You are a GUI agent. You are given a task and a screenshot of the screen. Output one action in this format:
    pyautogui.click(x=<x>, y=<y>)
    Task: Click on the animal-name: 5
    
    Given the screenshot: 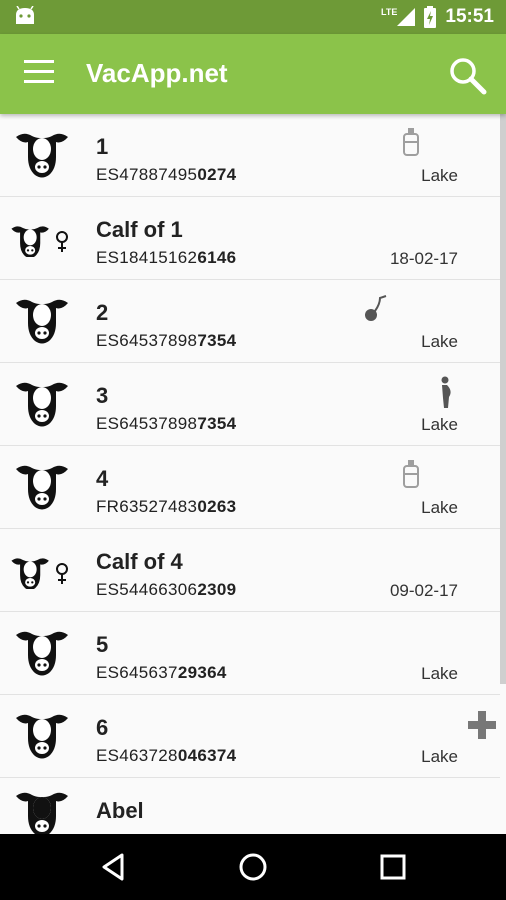 What is the action you would take?
    pyautogui.click(x=102, y=644)
    